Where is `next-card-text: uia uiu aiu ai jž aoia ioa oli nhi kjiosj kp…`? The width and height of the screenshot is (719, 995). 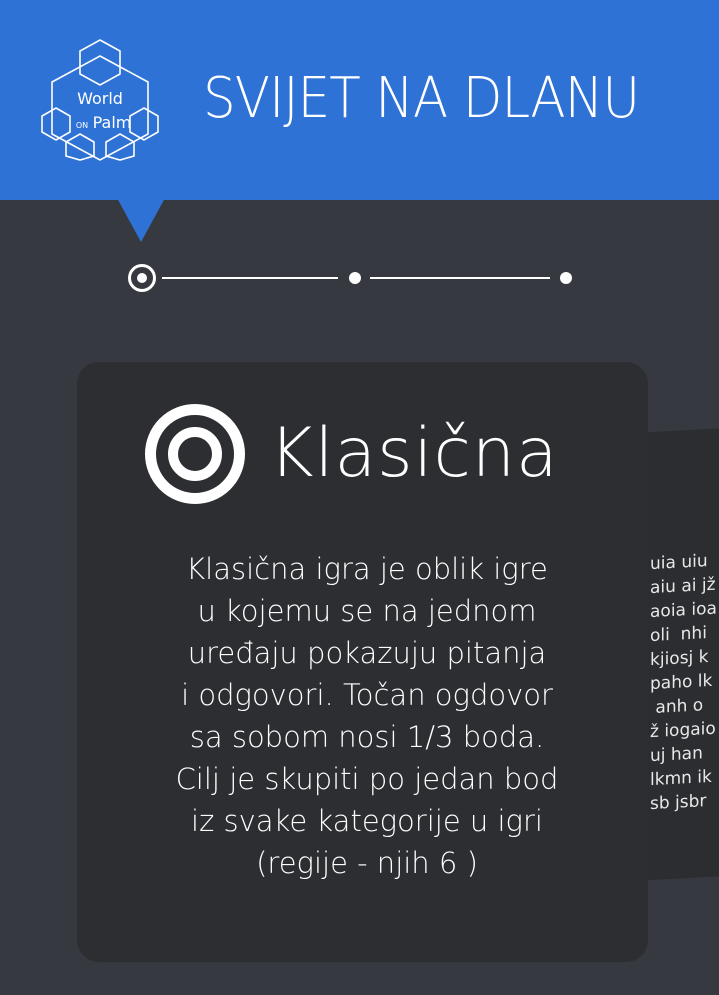 next-card-text: uia uiu aiu ai jž aoia ioa oli nhi kjiosj kp… is located at coordinates (684, 681).